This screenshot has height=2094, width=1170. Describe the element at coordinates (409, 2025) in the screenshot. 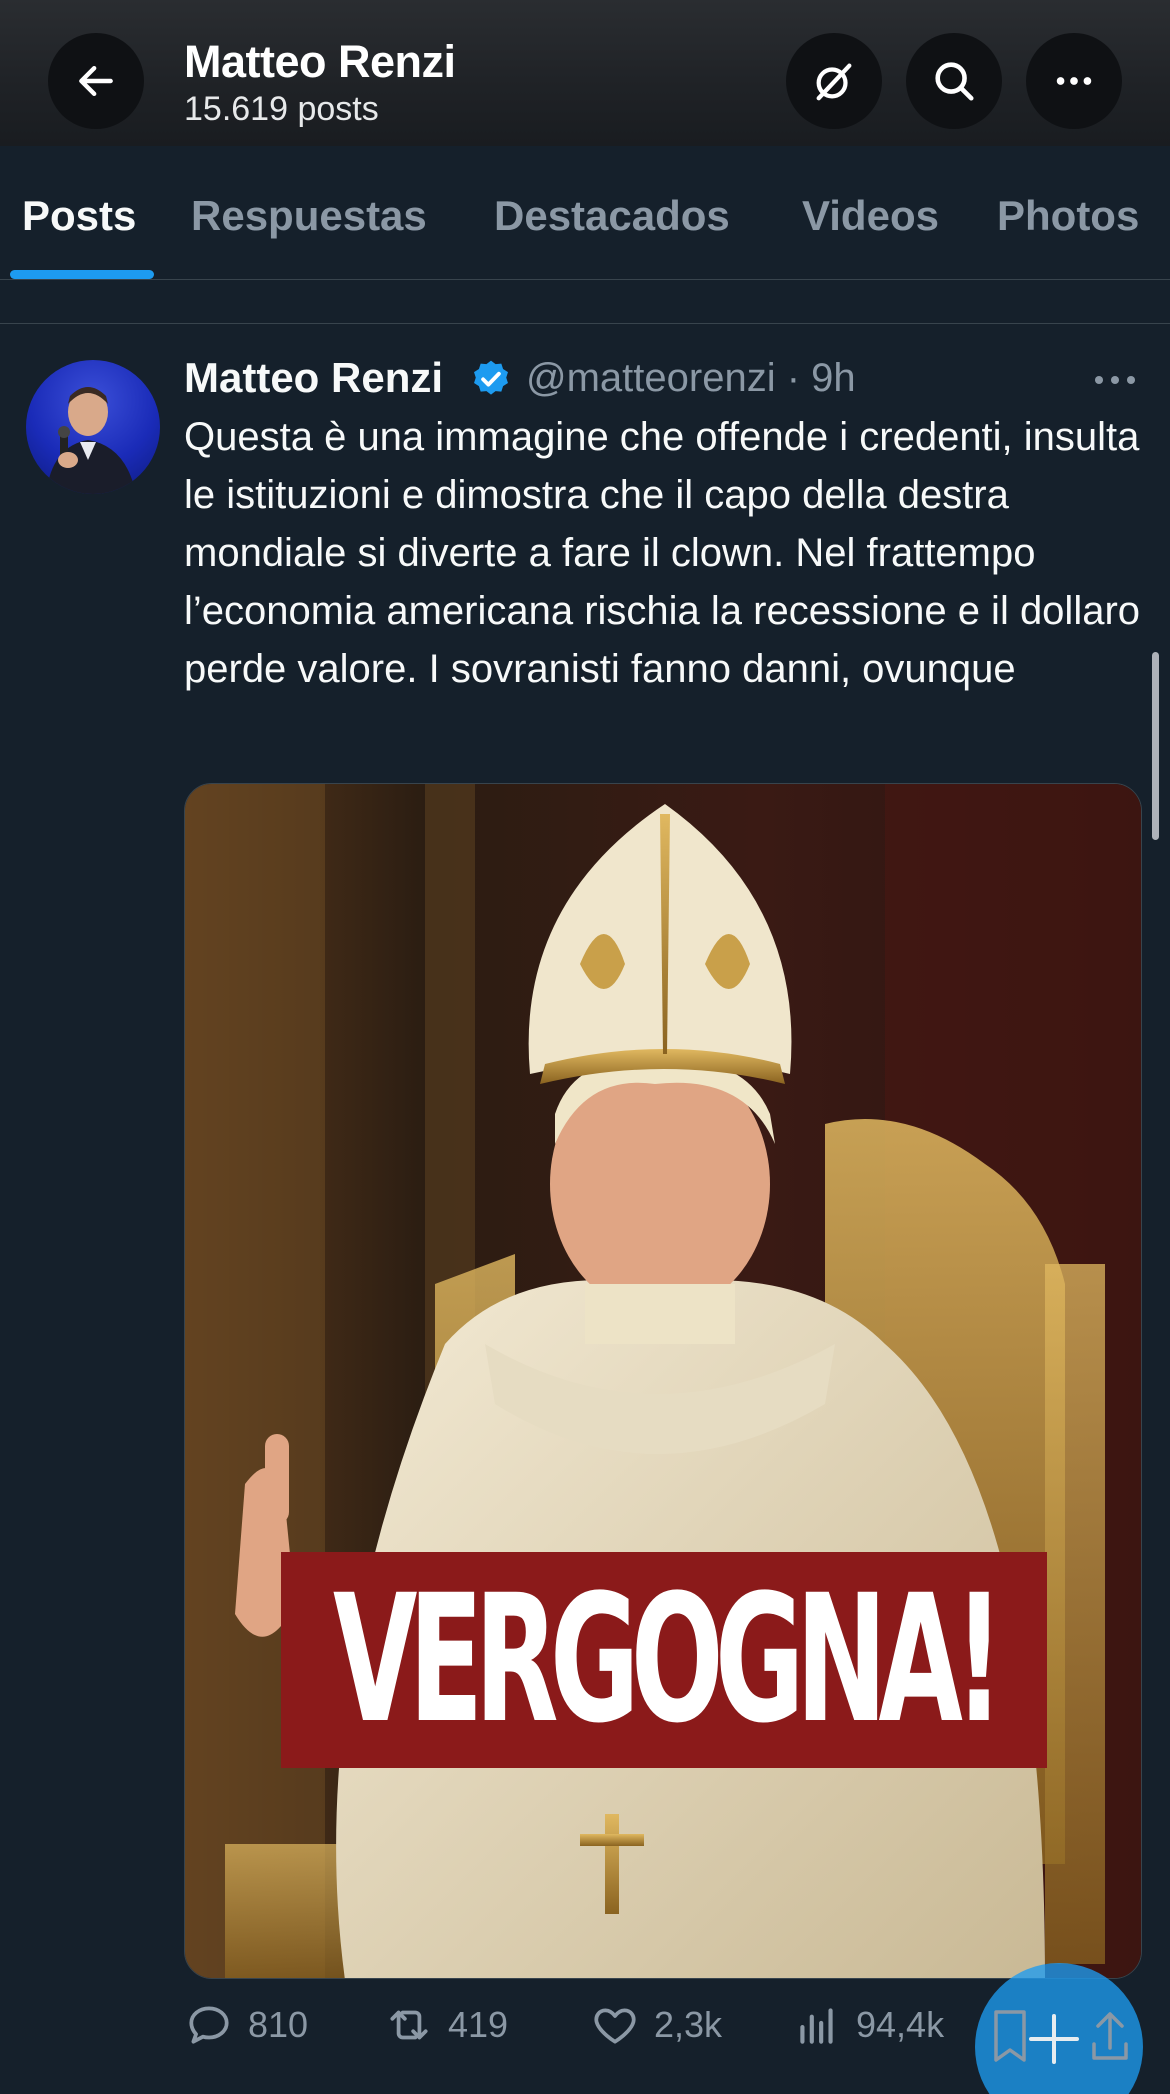

I see `repost-icon` at that location.